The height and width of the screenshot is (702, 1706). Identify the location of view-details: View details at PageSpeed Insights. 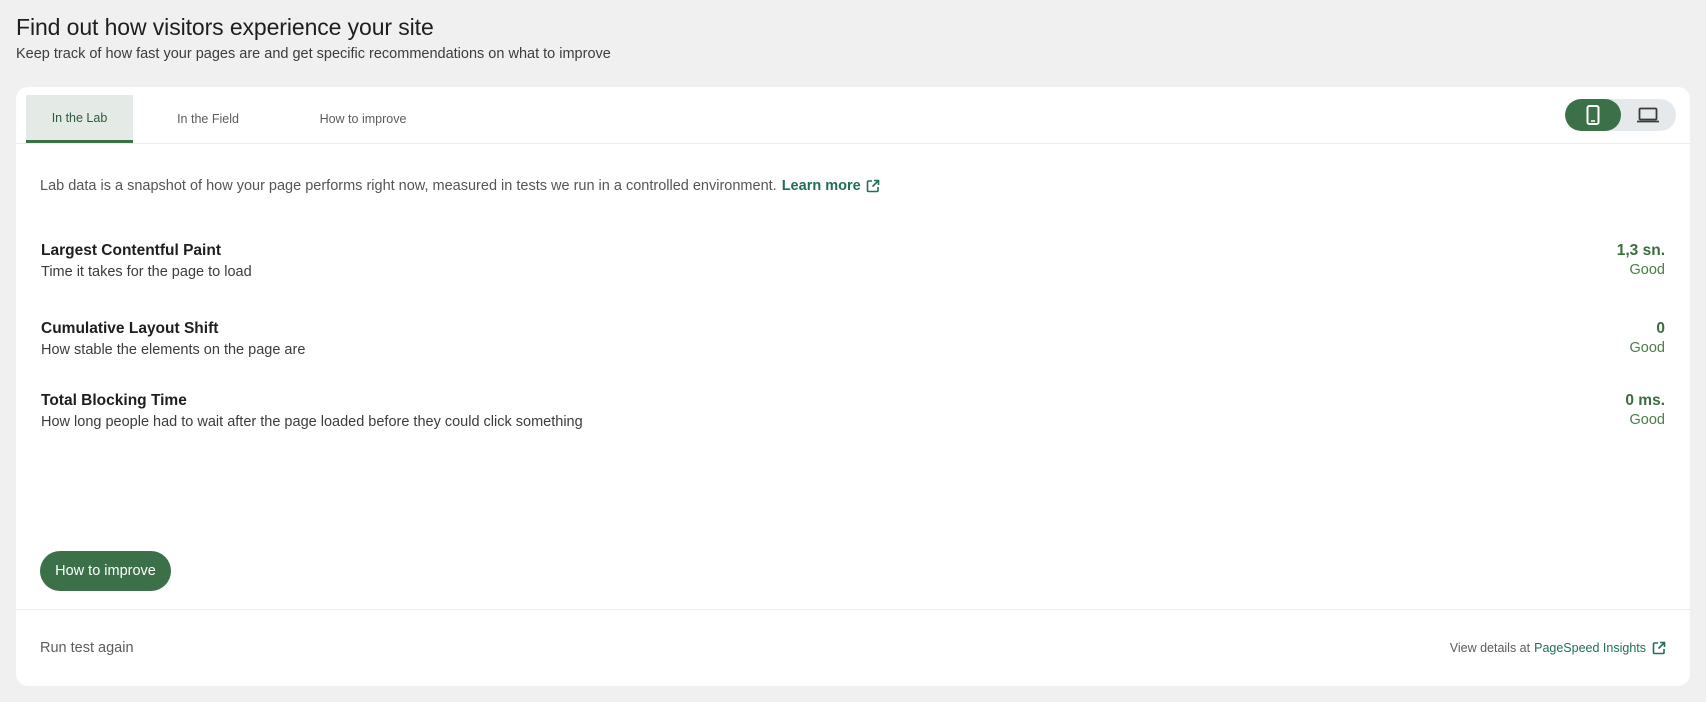
(1558, 648).